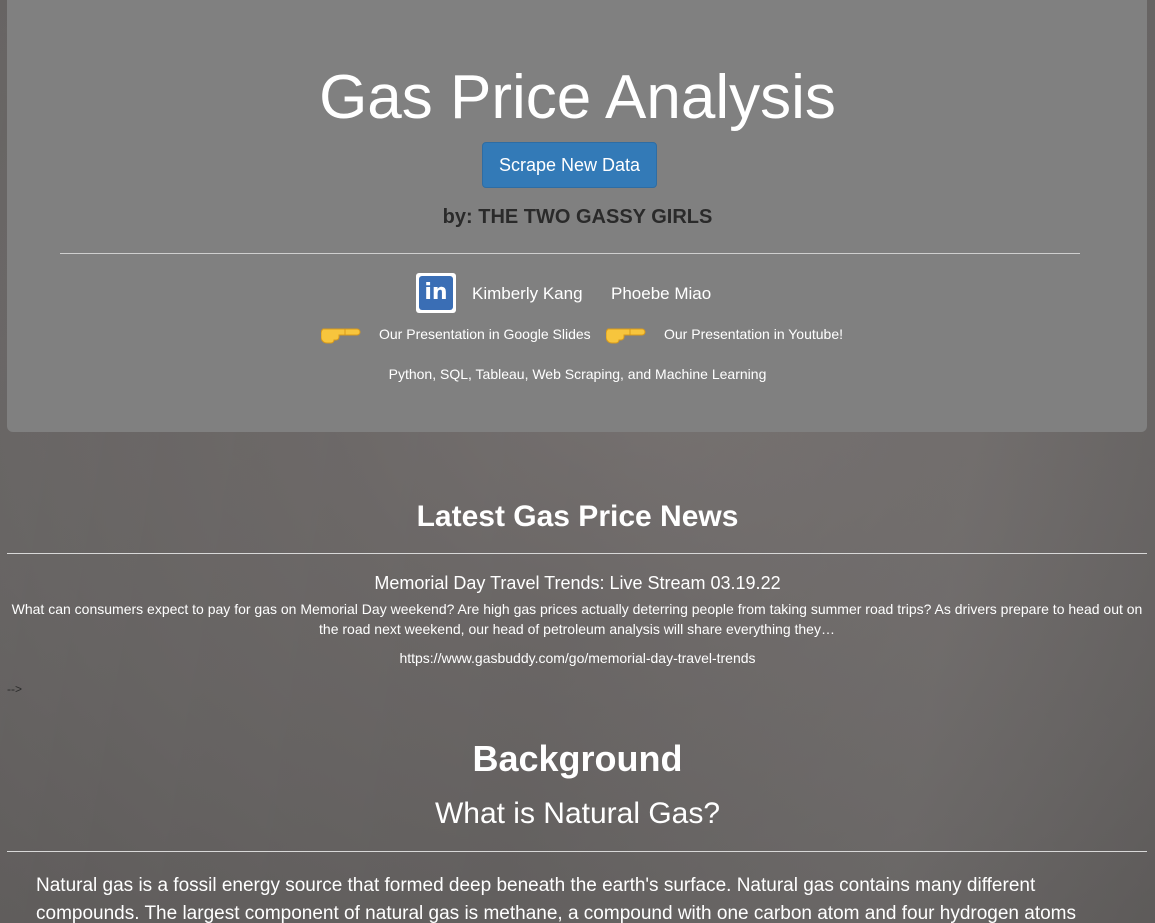 The image size is (1155, 923). Describe the element at coordinates (661, 294) in the screenshot. I see `author-link-phoebe: Phoebe Miao` at that location.